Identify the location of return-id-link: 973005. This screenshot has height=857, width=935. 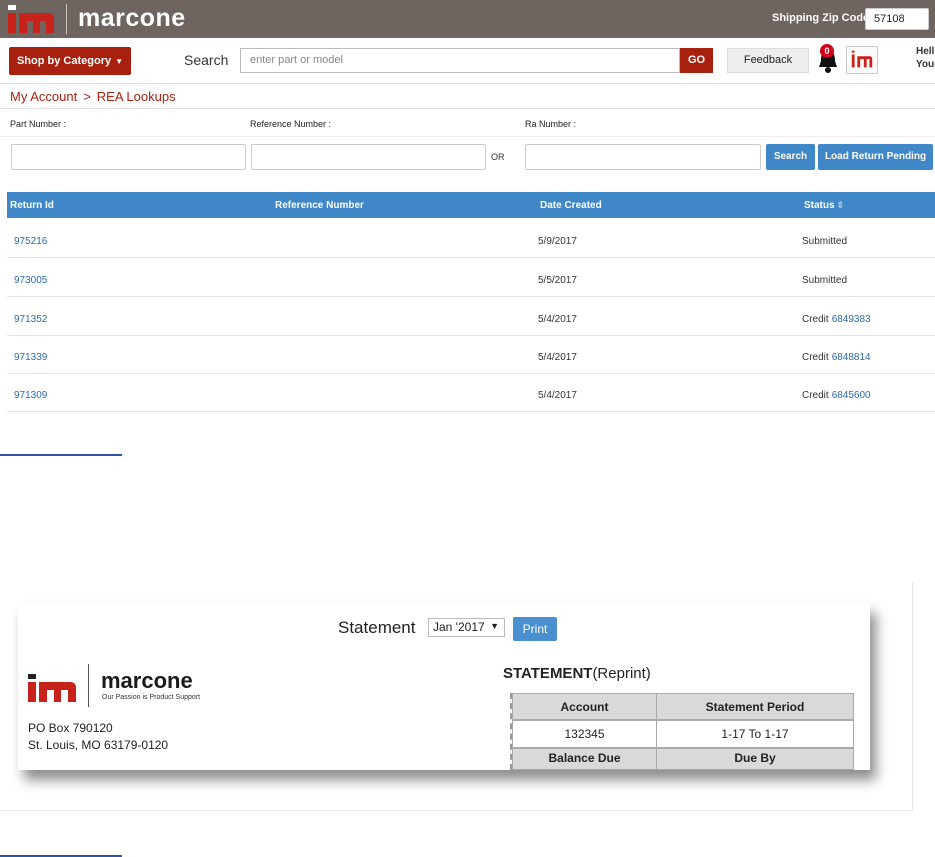
(30, 280).